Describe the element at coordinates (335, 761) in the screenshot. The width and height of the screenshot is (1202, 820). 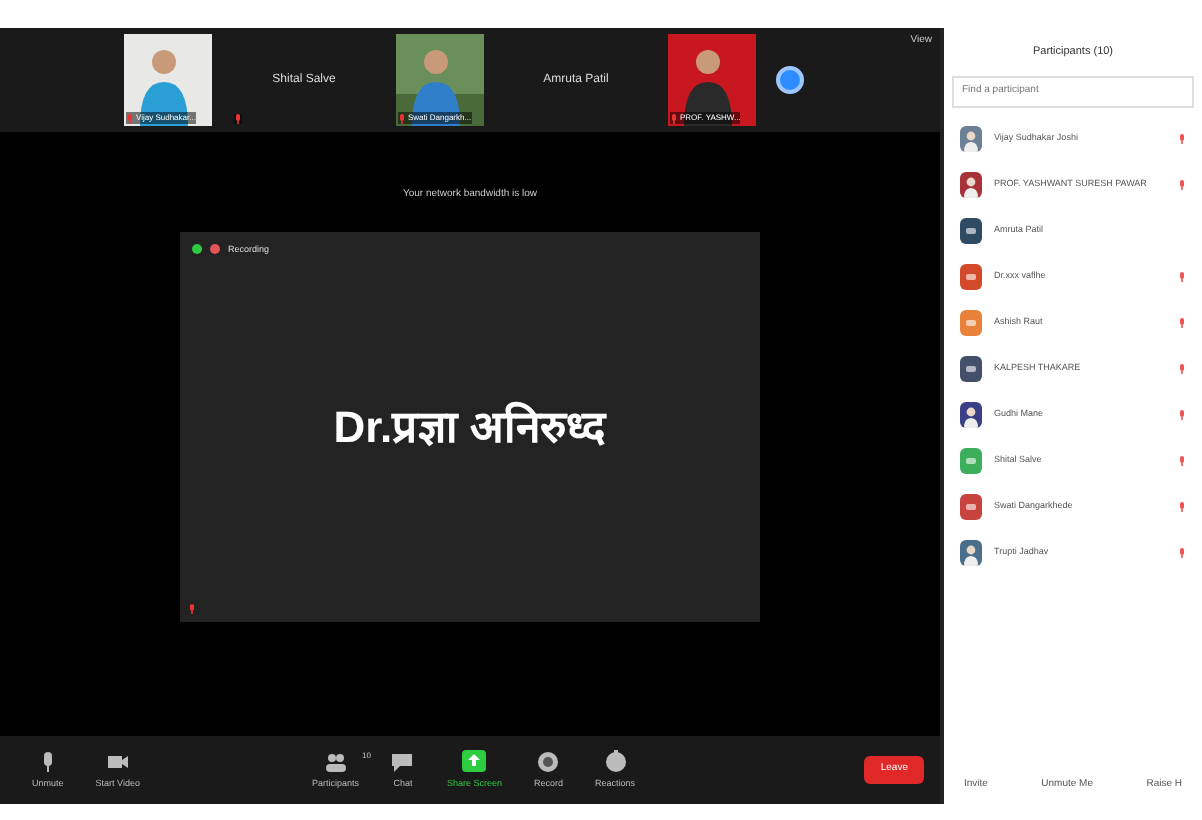
I see `people-icon` at that location.